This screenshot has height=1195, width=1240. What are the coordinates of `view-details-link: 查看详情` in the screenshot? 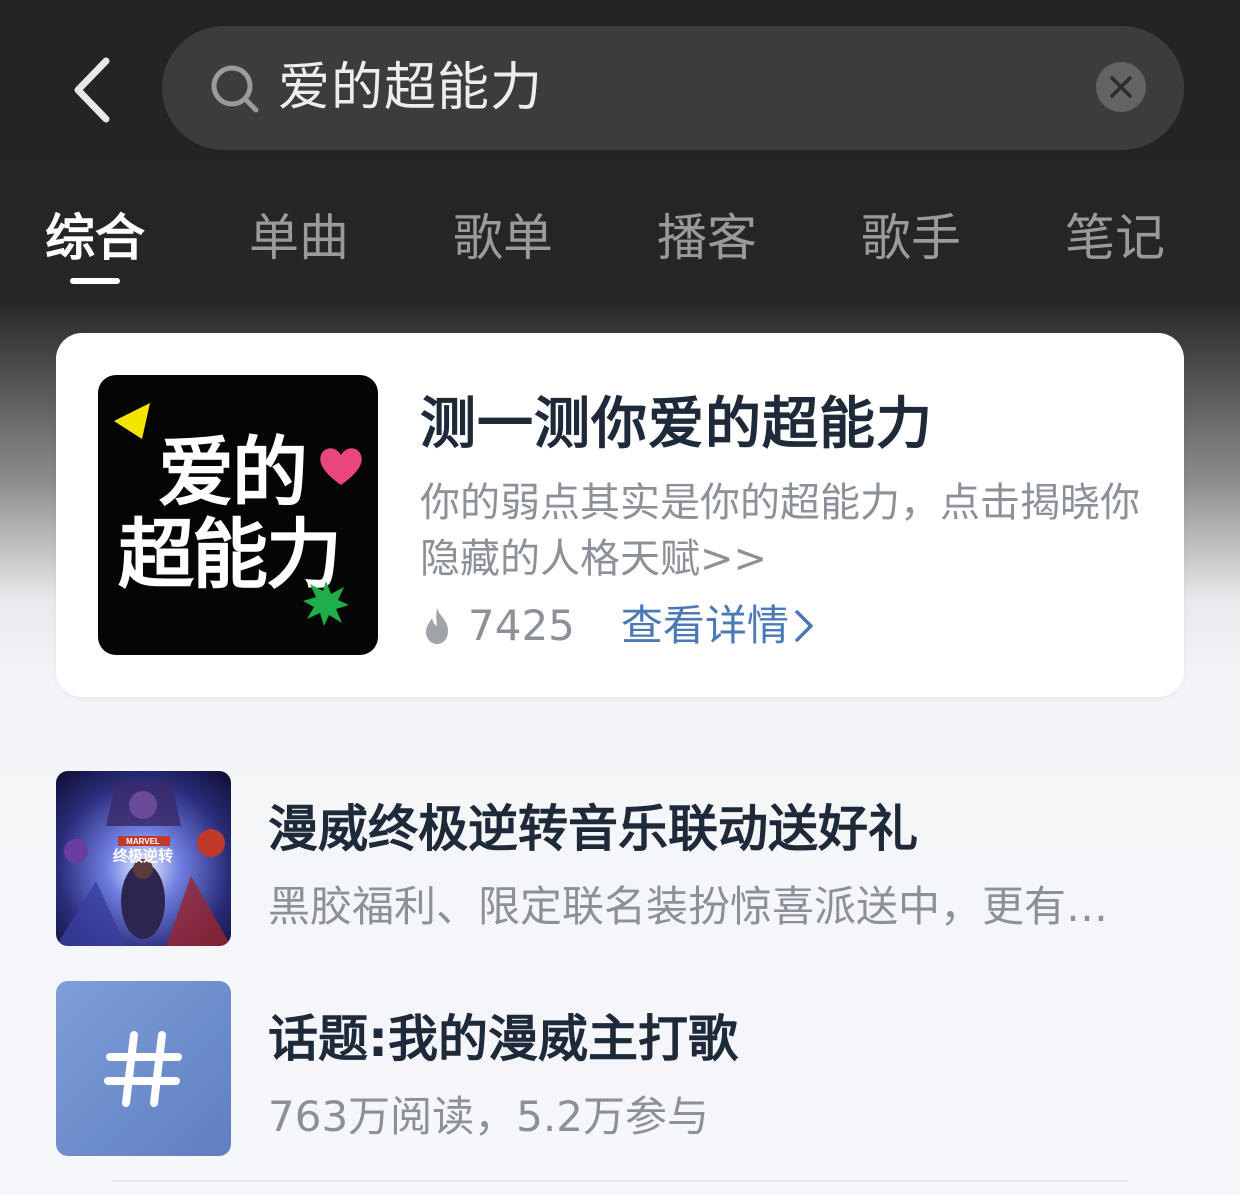 It's located at (718, 626).